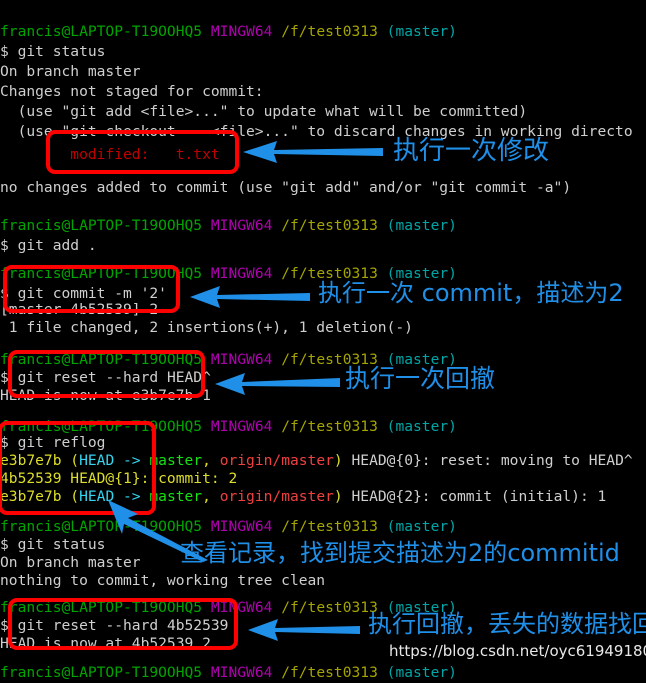  Describe the element at coordinates (471, 293) in the screenshot. I see `annotation-commit: 执行一次 commit，描述为2` at that location.